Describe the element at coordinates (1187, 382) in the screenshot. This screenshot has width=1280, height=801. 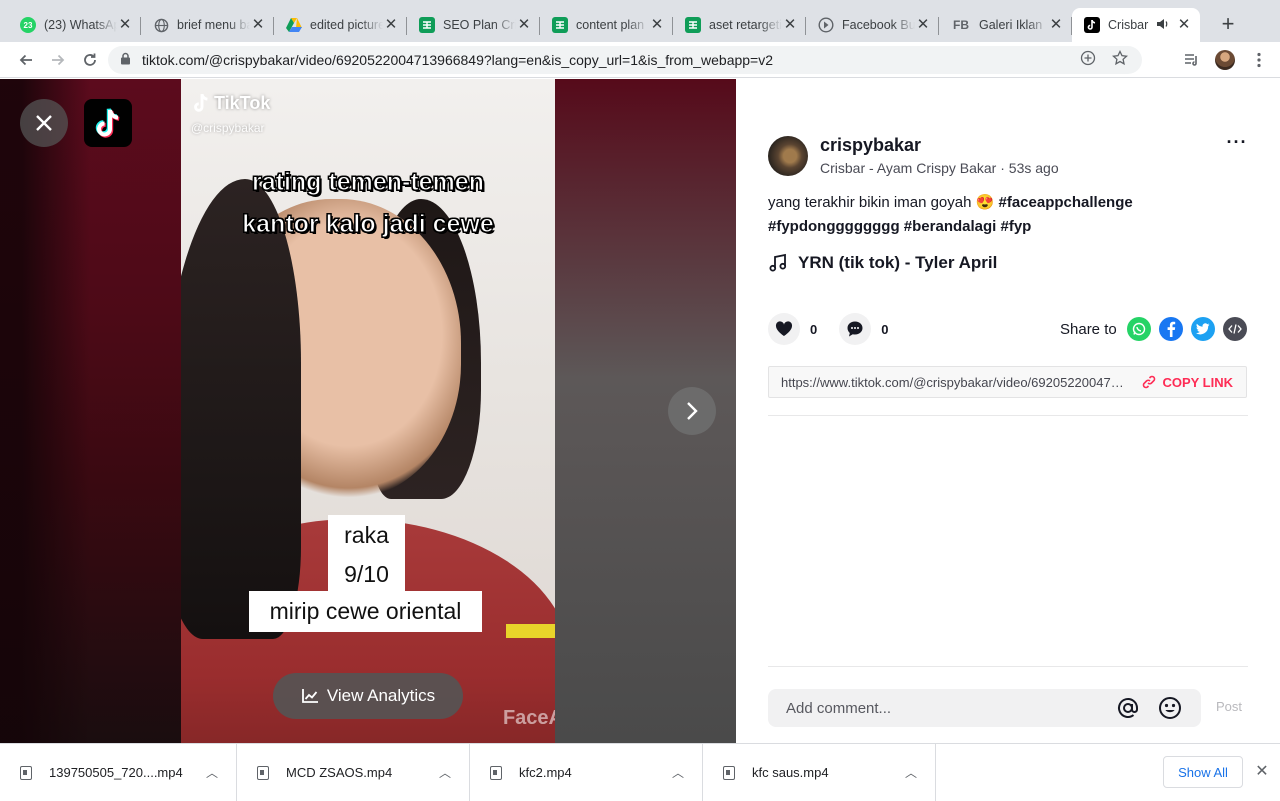
I see `copy-link-button: COPY LINK` at that location.